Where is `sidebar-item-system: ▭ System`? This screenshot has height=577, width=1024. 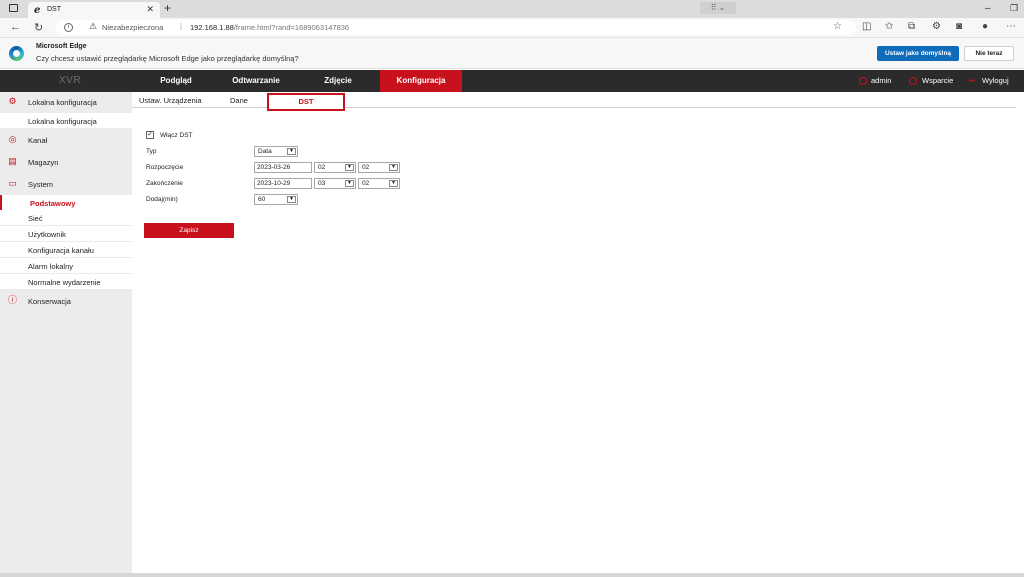
sidebar-item-system: ▭ System is located at coordinates (66, 184).